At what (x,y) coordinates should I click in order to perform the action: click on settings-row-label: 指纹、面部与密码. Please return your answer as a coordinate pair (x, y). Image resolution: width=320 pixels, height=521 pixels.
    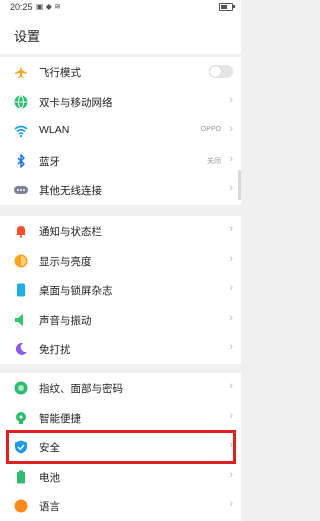
    Looking at the image, I should click on (81, 389).